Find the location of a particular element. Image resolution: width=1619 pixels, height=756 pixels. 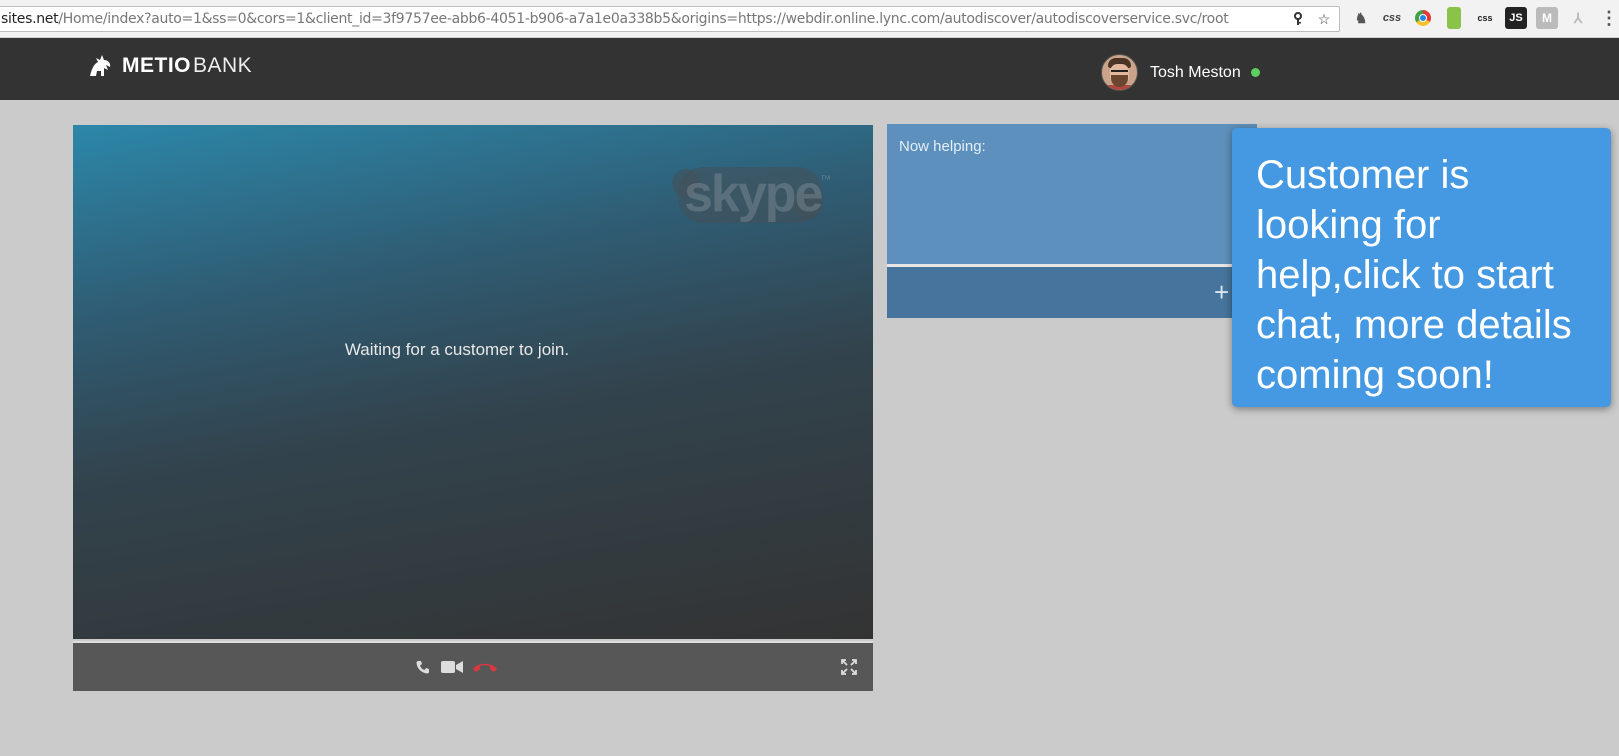

menu-icon: ⋮ is located at coordinates (1608, 18).